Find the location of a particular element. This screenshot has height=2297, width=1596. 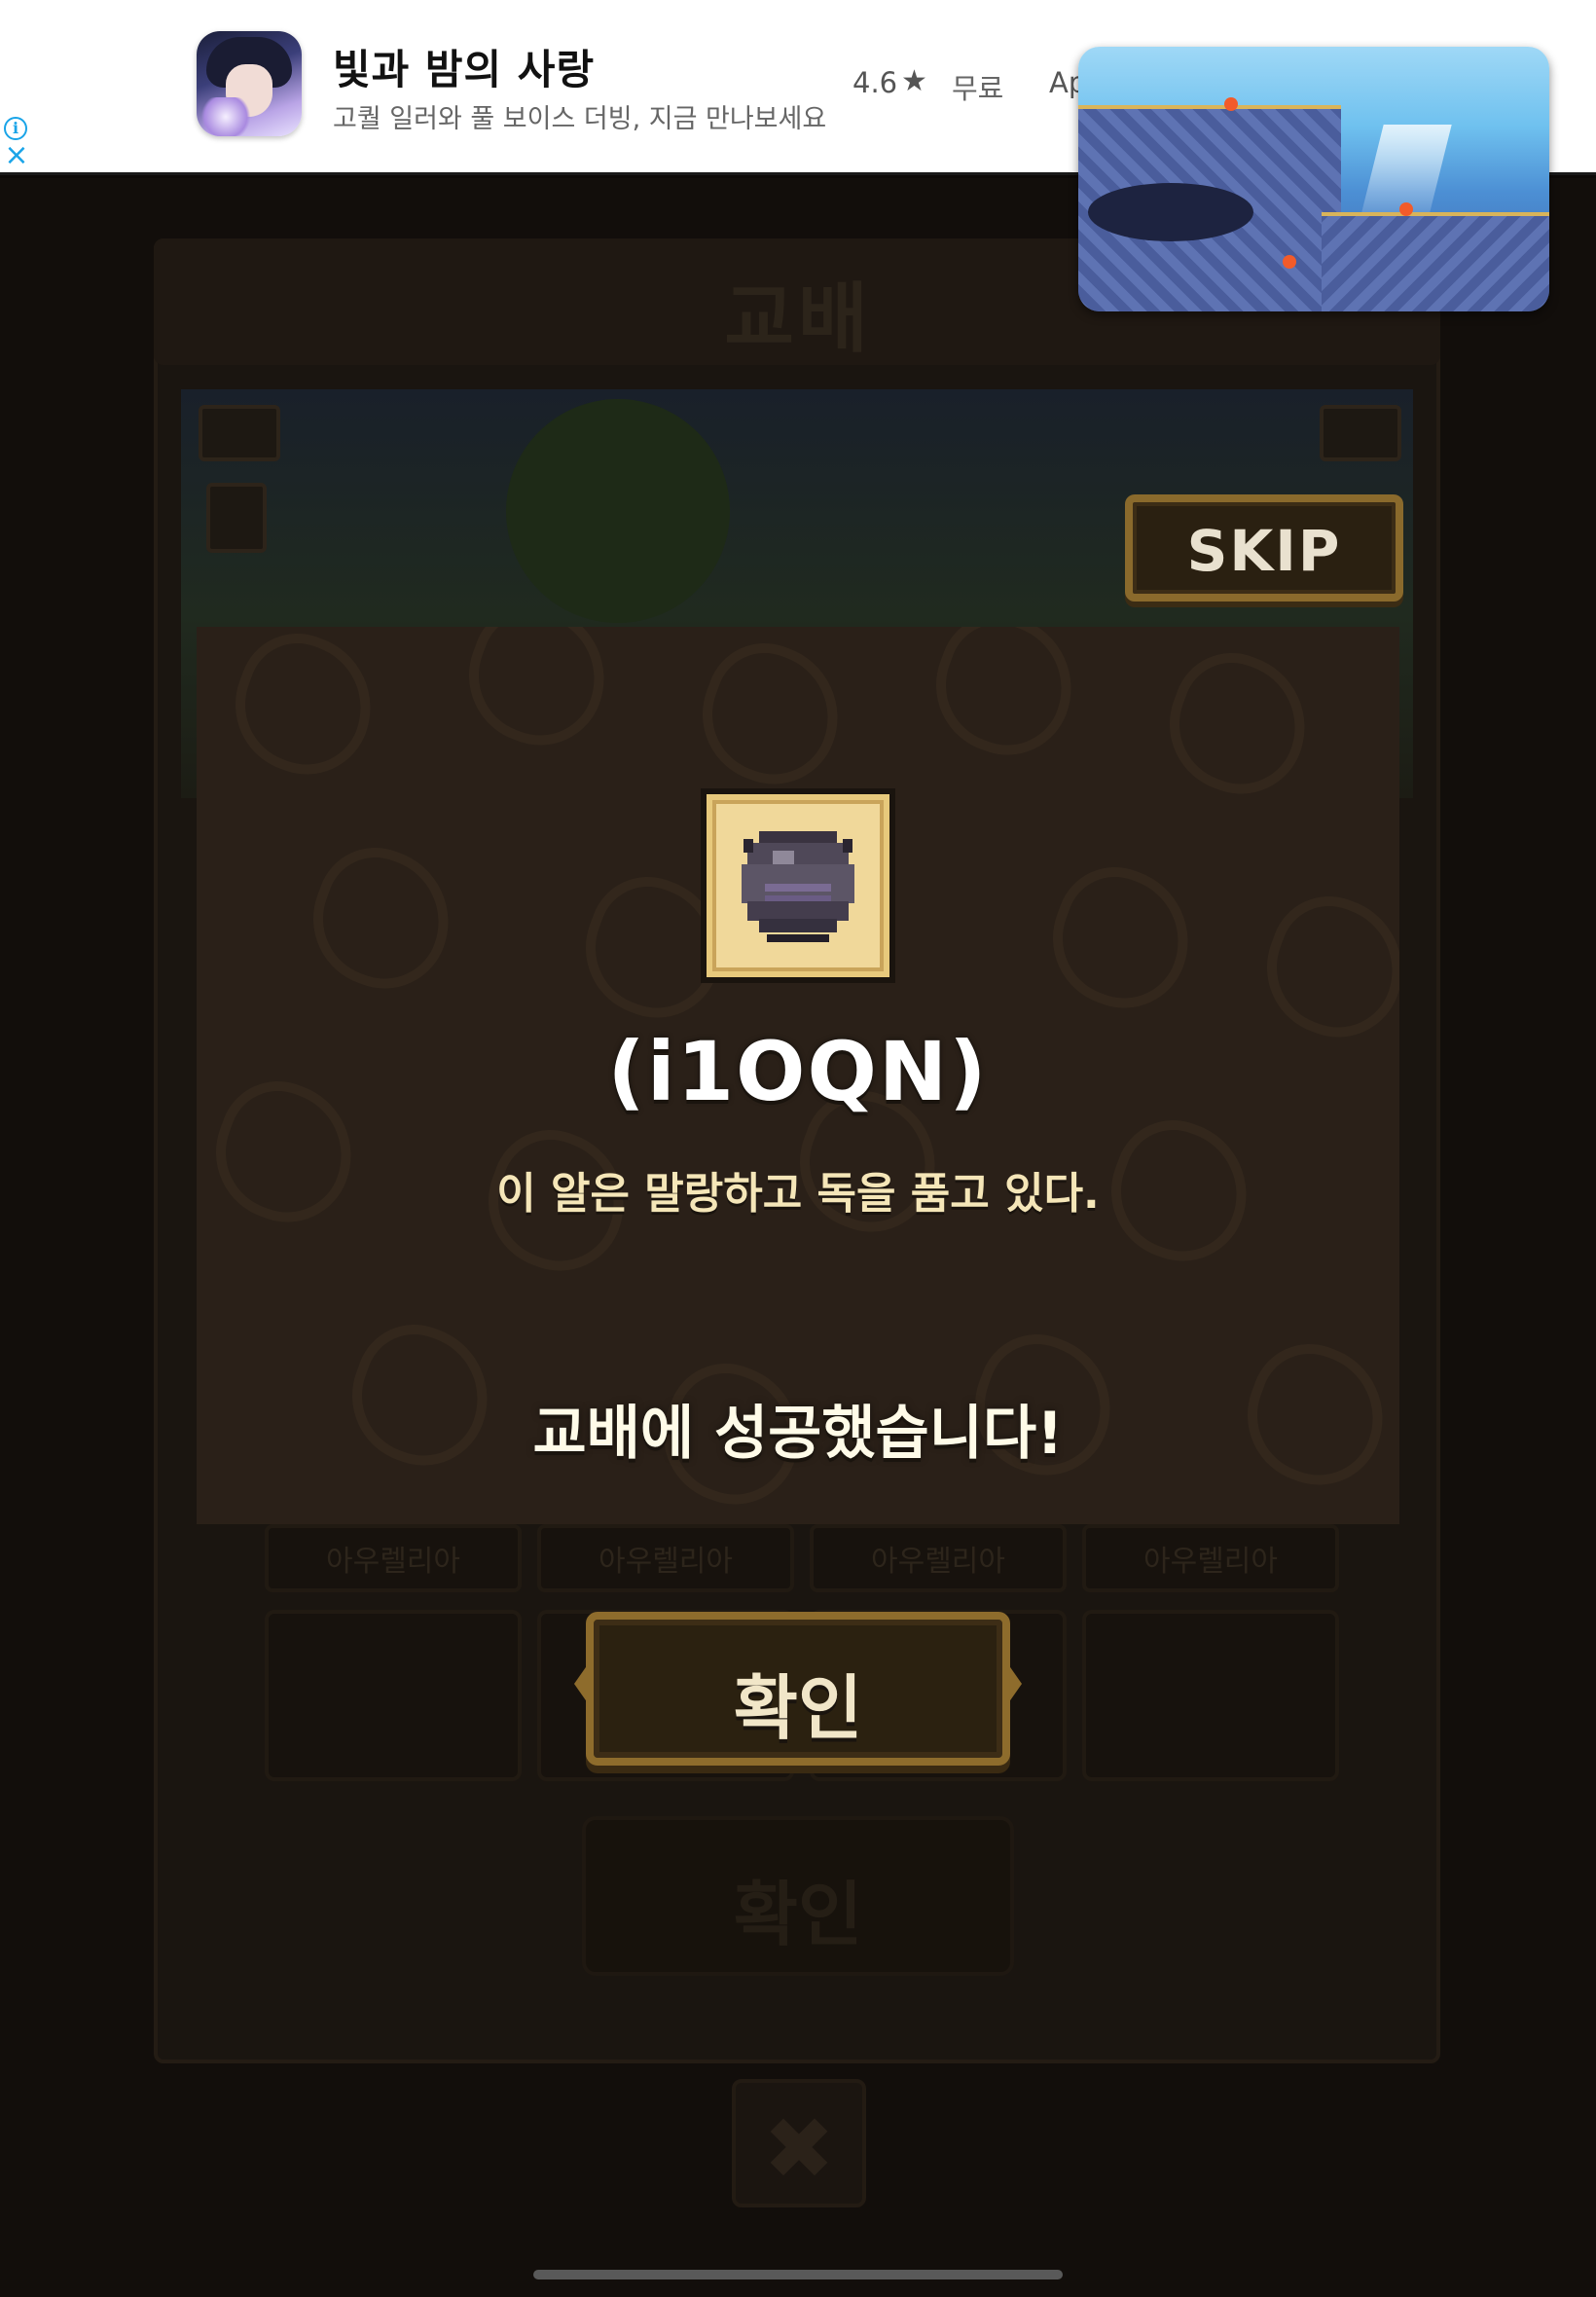

ad-title: 빛과 밤의 사랑 is located at coordinates (464, 66).